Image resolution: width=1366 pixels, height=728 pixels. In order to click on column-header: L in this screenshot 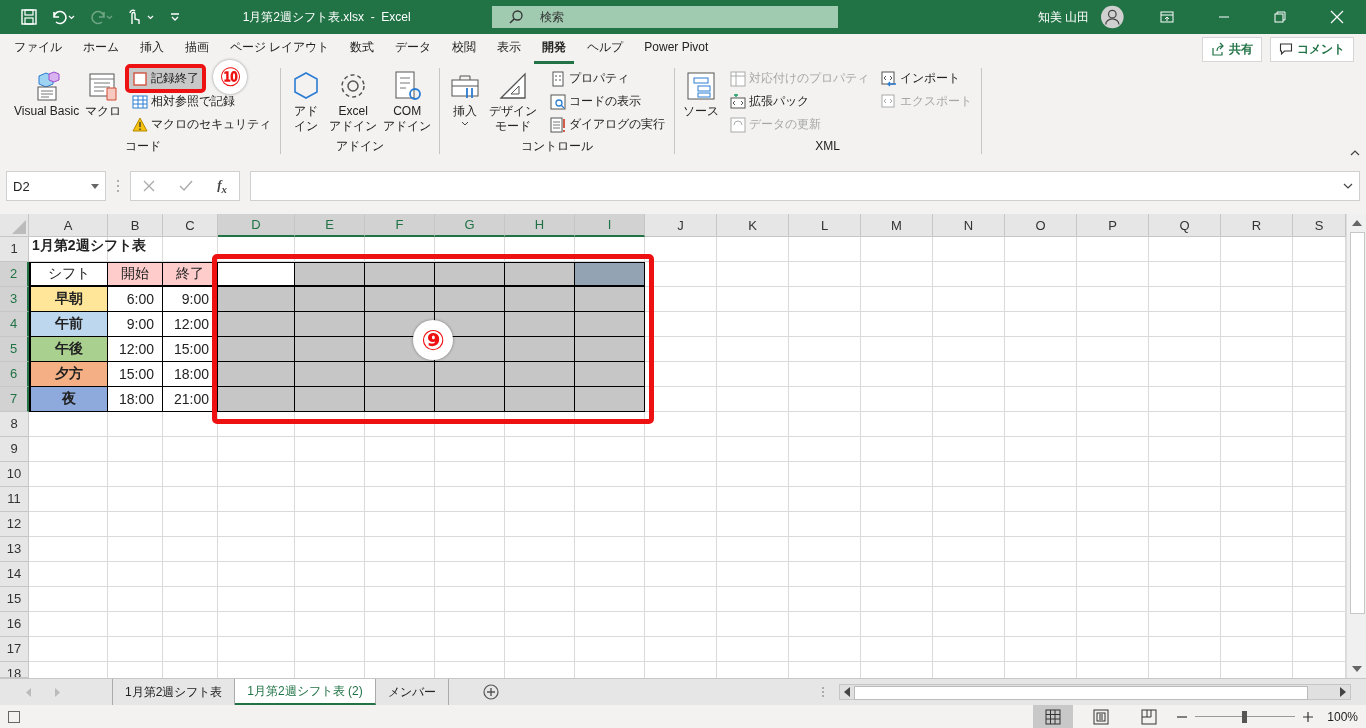, I will do `click(825, 225)`.